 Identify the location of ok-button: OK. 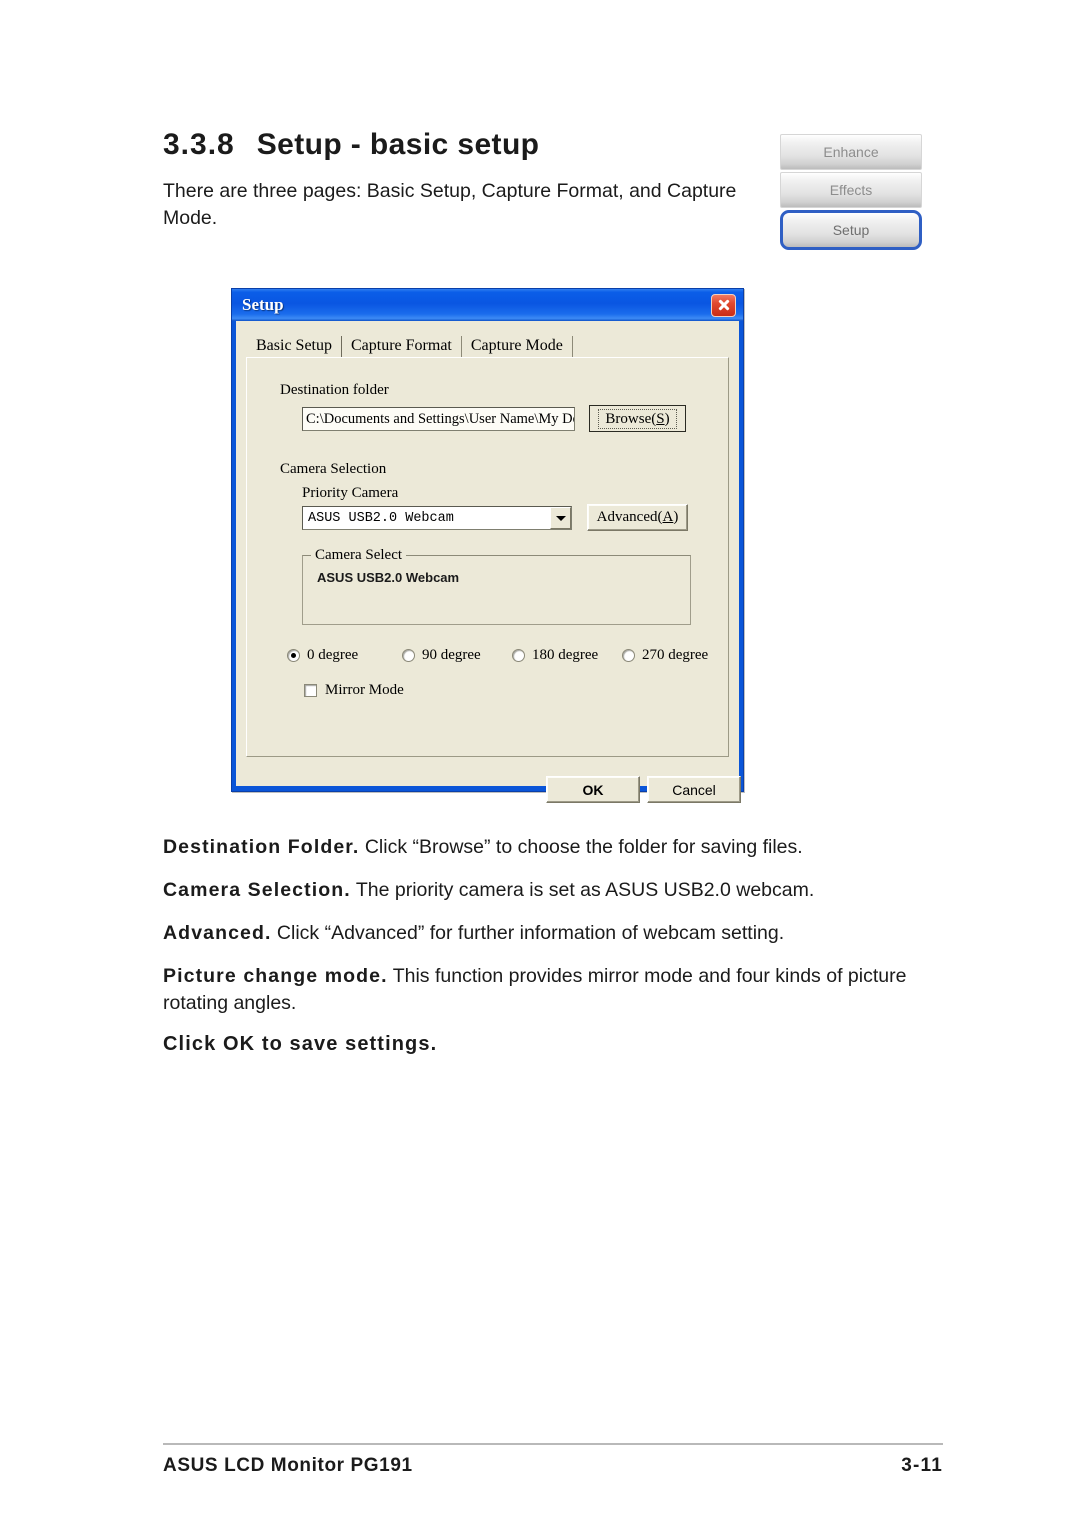
(593, 789).